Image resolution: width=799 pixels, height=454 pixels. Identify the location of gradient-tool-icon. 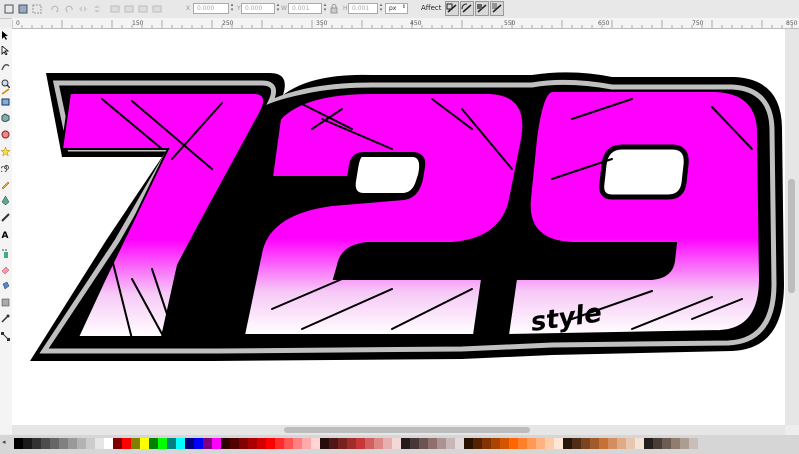
(5, 302).